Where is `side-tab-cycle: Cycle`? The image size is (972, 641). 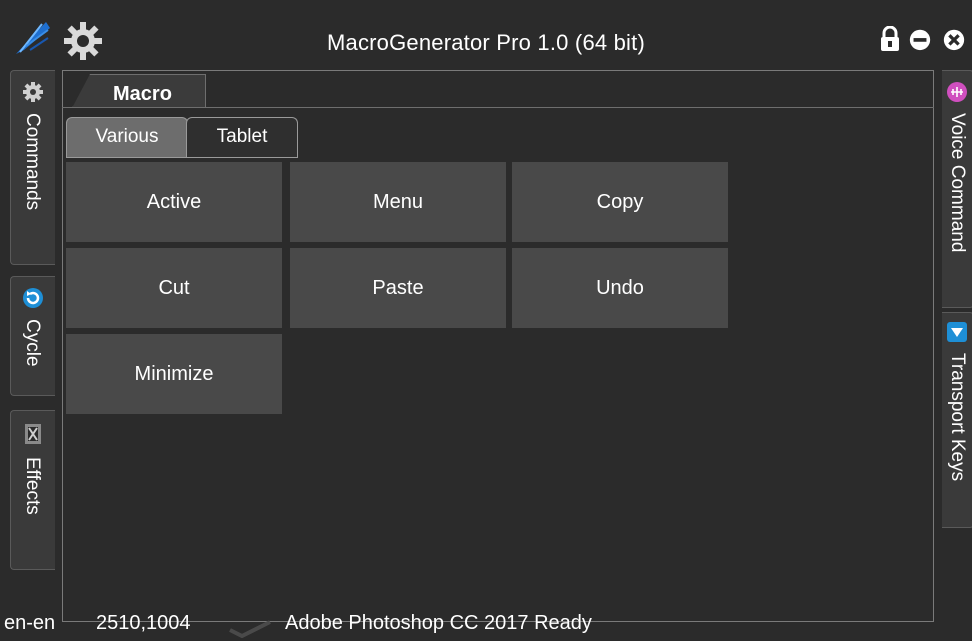
side-tab-cycle: Cycle is located at coordinates (32, 336).